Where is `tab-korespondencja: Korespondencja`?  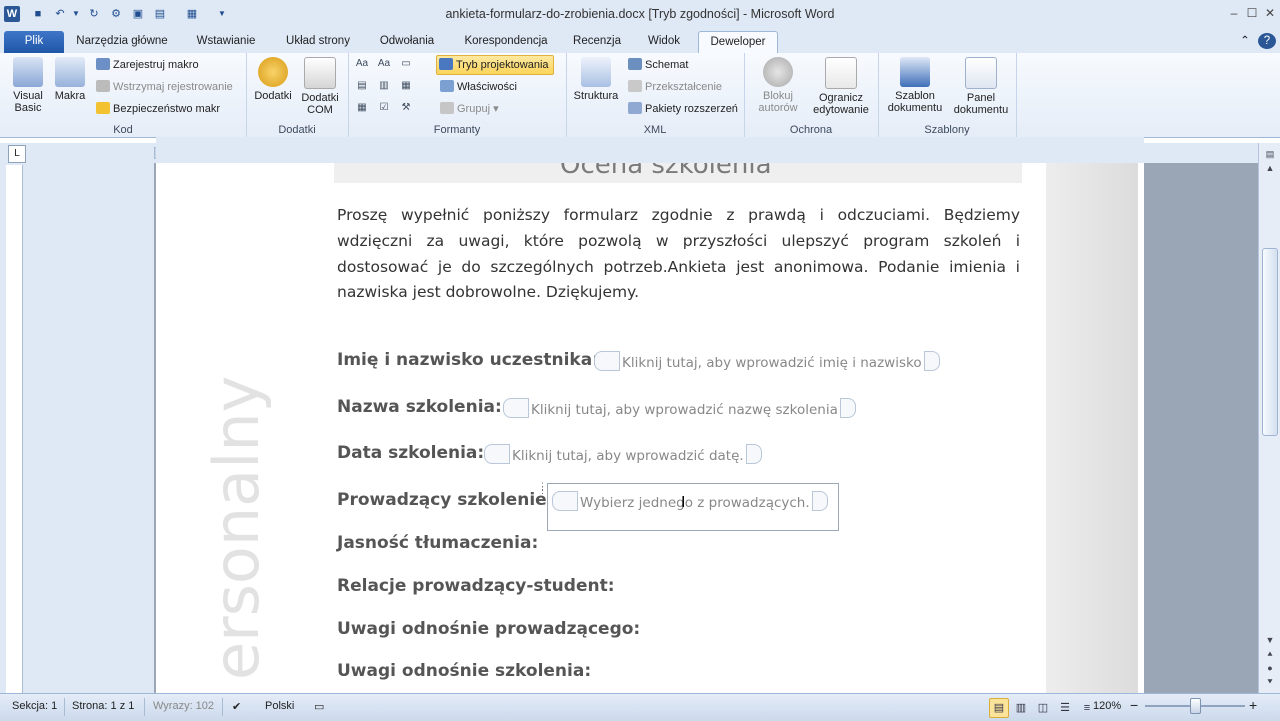
tab-korespondencja: Korespondencja is located at coordinates (506, 42).